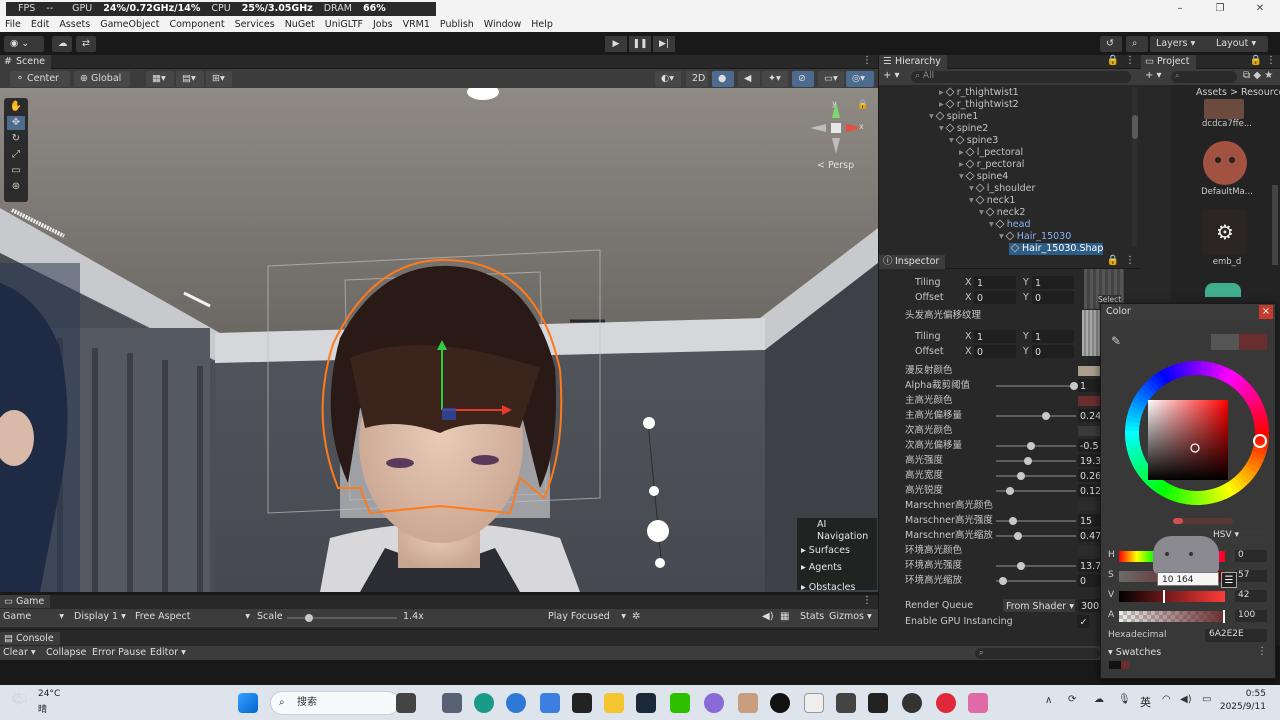  What do you see at coordinates (978, 703) in the screenshot?
I see `bilibili-icon` at bounding box center [978, 703].